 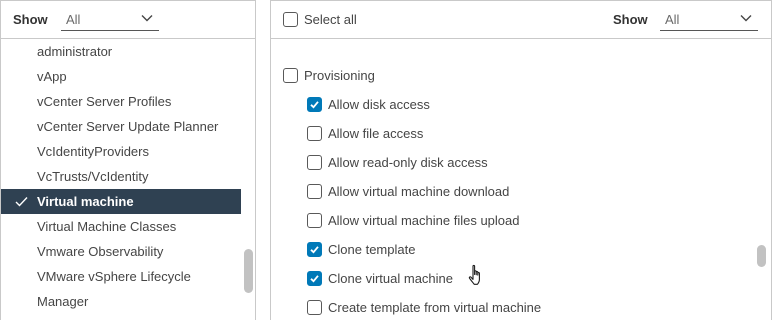 I want to click on nav-item-label: Vmware Observability, so click(x=100, y=251).